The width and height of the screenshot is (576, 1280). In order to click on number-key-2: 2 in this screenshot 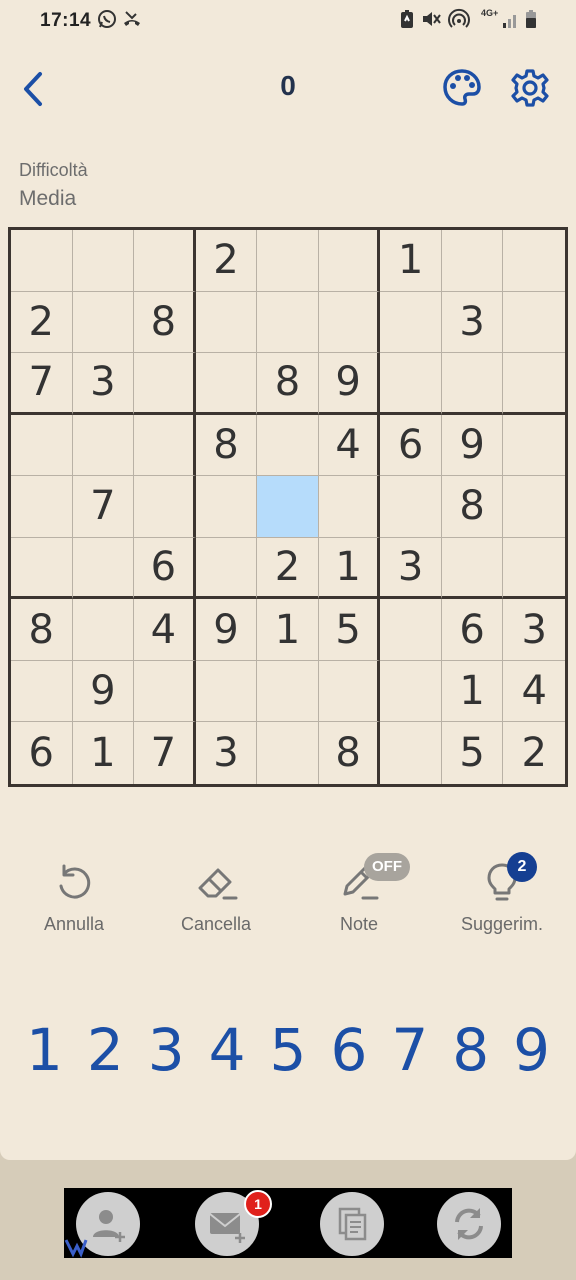, I will do `click(105, 1050)`.